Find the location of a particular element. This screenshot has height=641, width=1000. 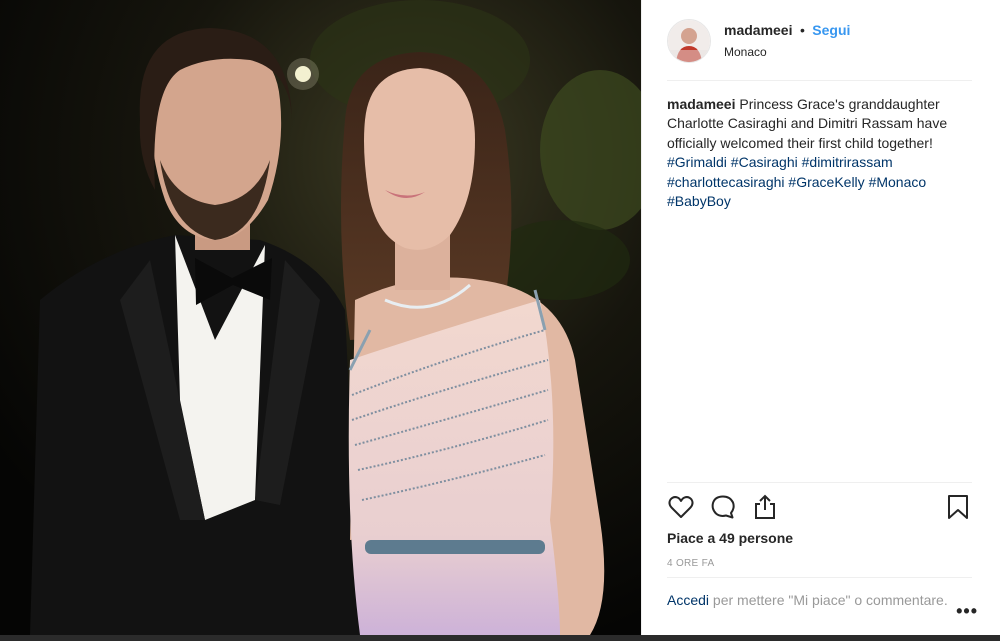

more-options-icon: ••• is located at coordinates (967, 611).